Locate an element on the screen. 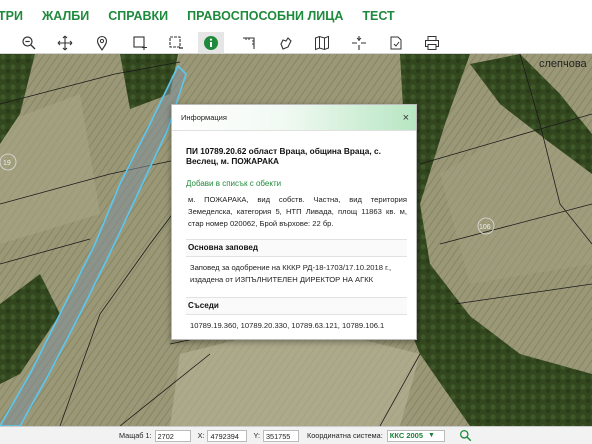  menu-item-registers: ТРИ is located at coordinates (11, 16).